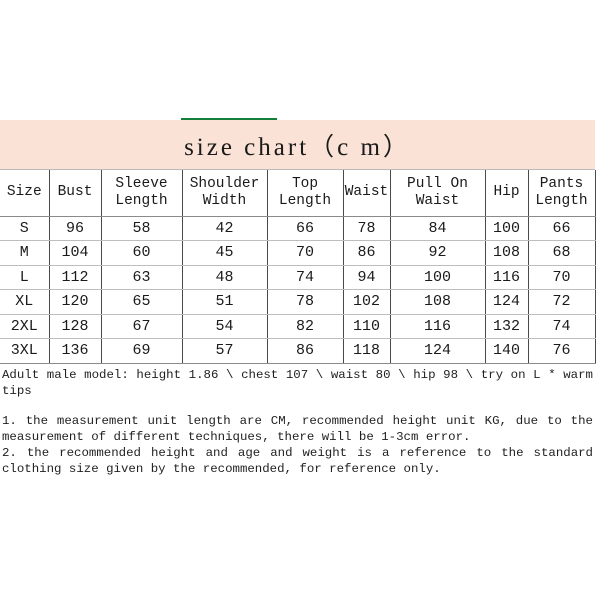  Describe the element at coordinates (305, 228) in the screenshot. I see `cell-top-length: 66` at that location.